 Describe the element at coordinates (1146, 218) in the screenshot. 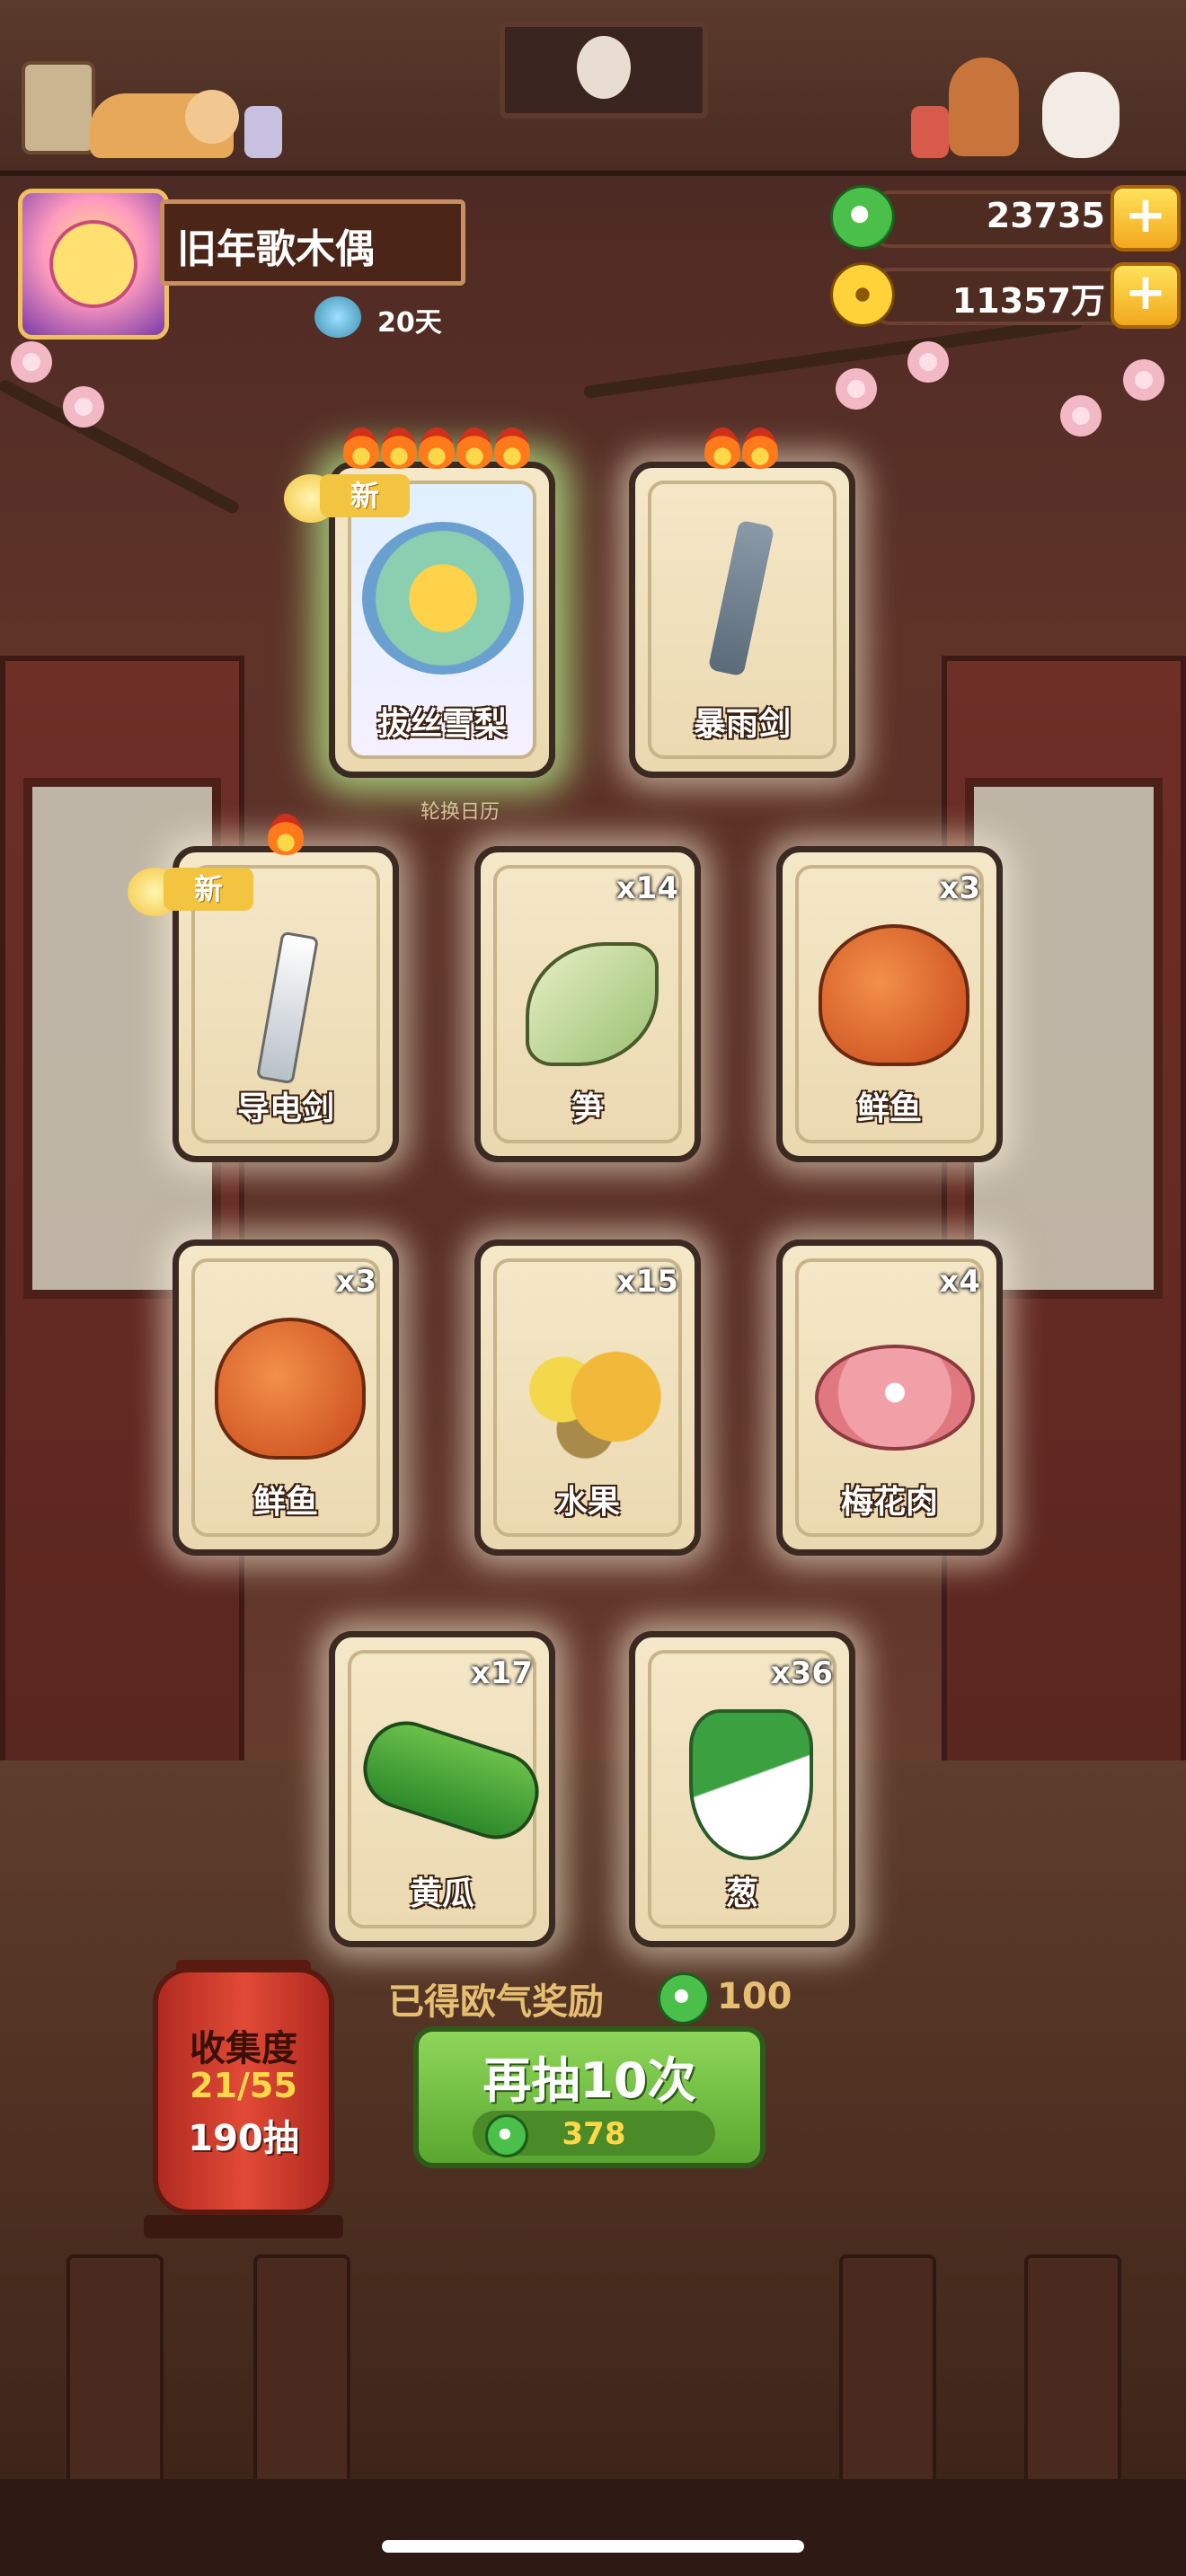

I see `add-jade-button: +` at that location.